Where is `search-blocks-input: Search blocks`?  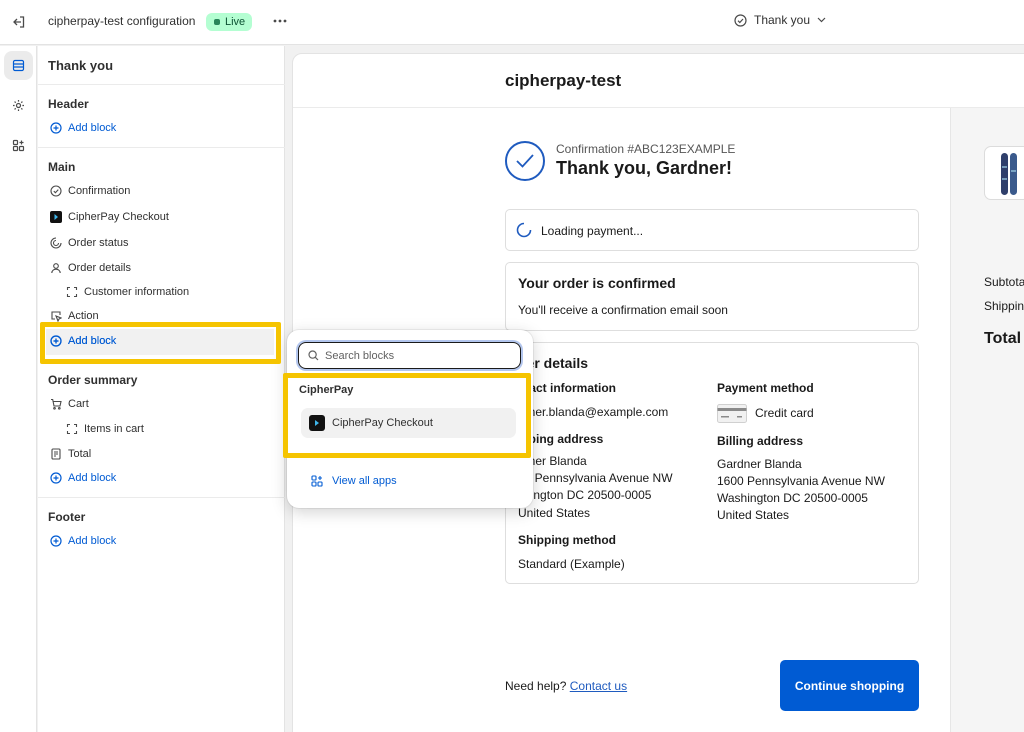 search-blocks-input: Search blocks is located at coordinates (409, 355).